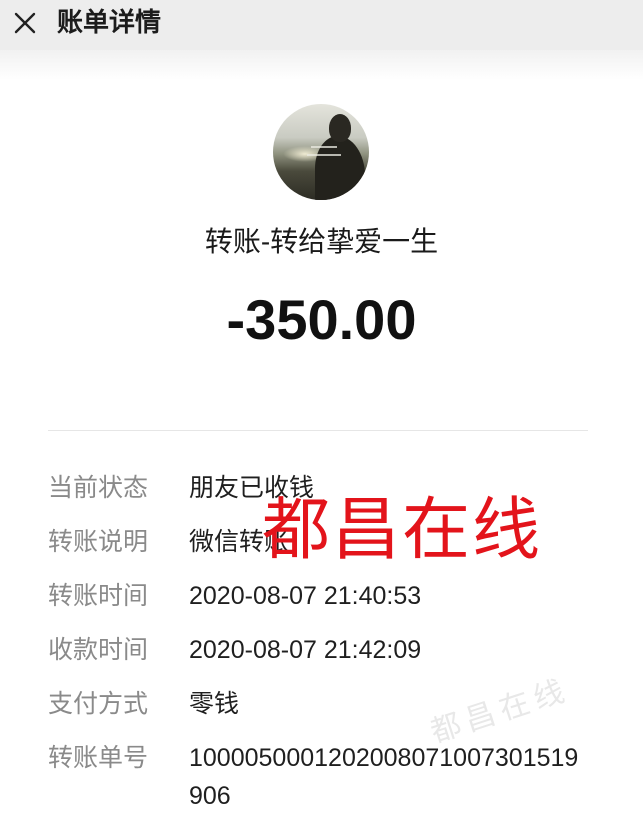 This screenshot has height=816, width=643. What do you see at coordinates (98, 758) in the screenshot?
I see `detail-label: 转账单号` at bounding box center [98, 758].